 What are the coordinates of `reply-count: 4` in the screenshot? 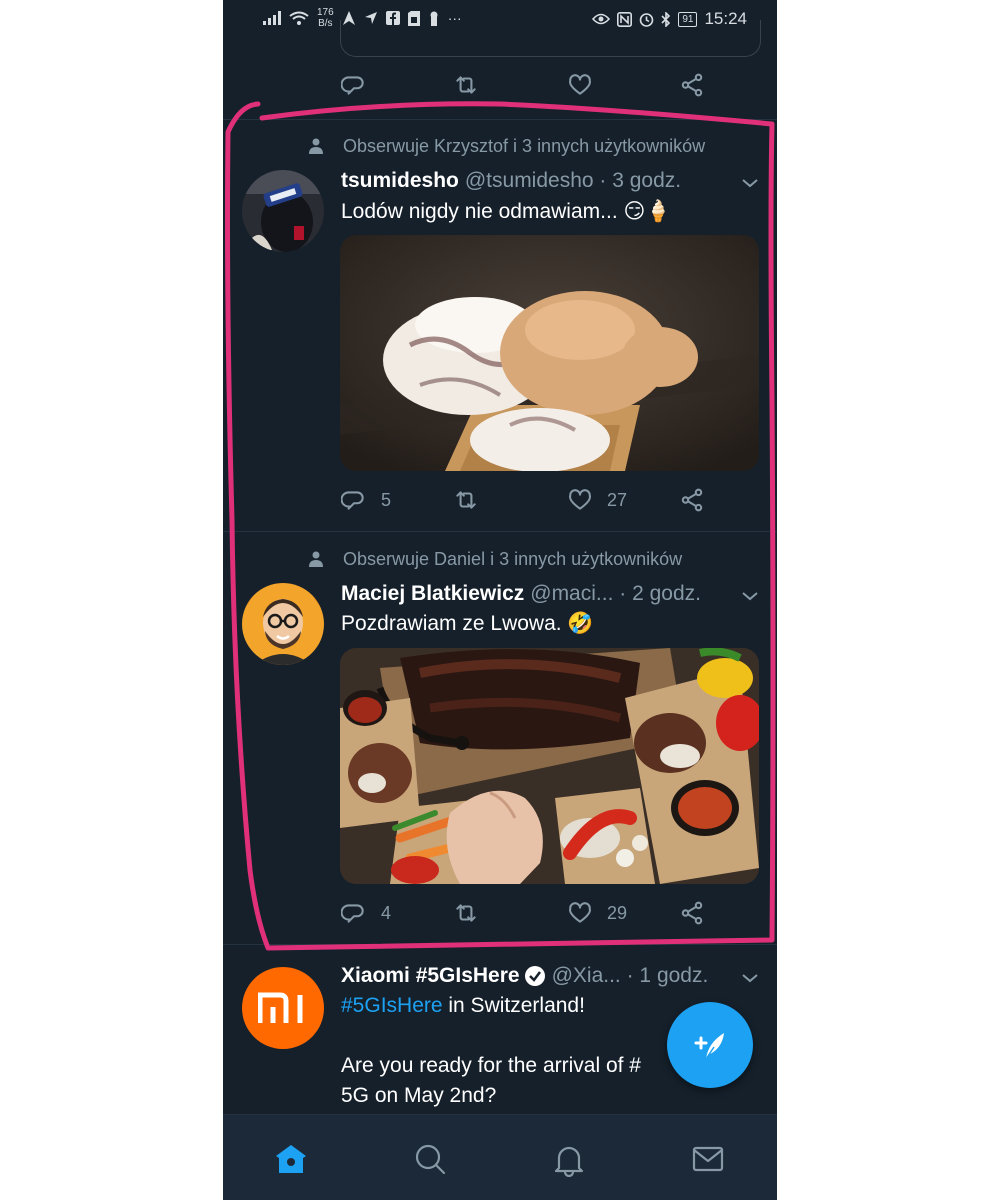 It's located at (386, 912).